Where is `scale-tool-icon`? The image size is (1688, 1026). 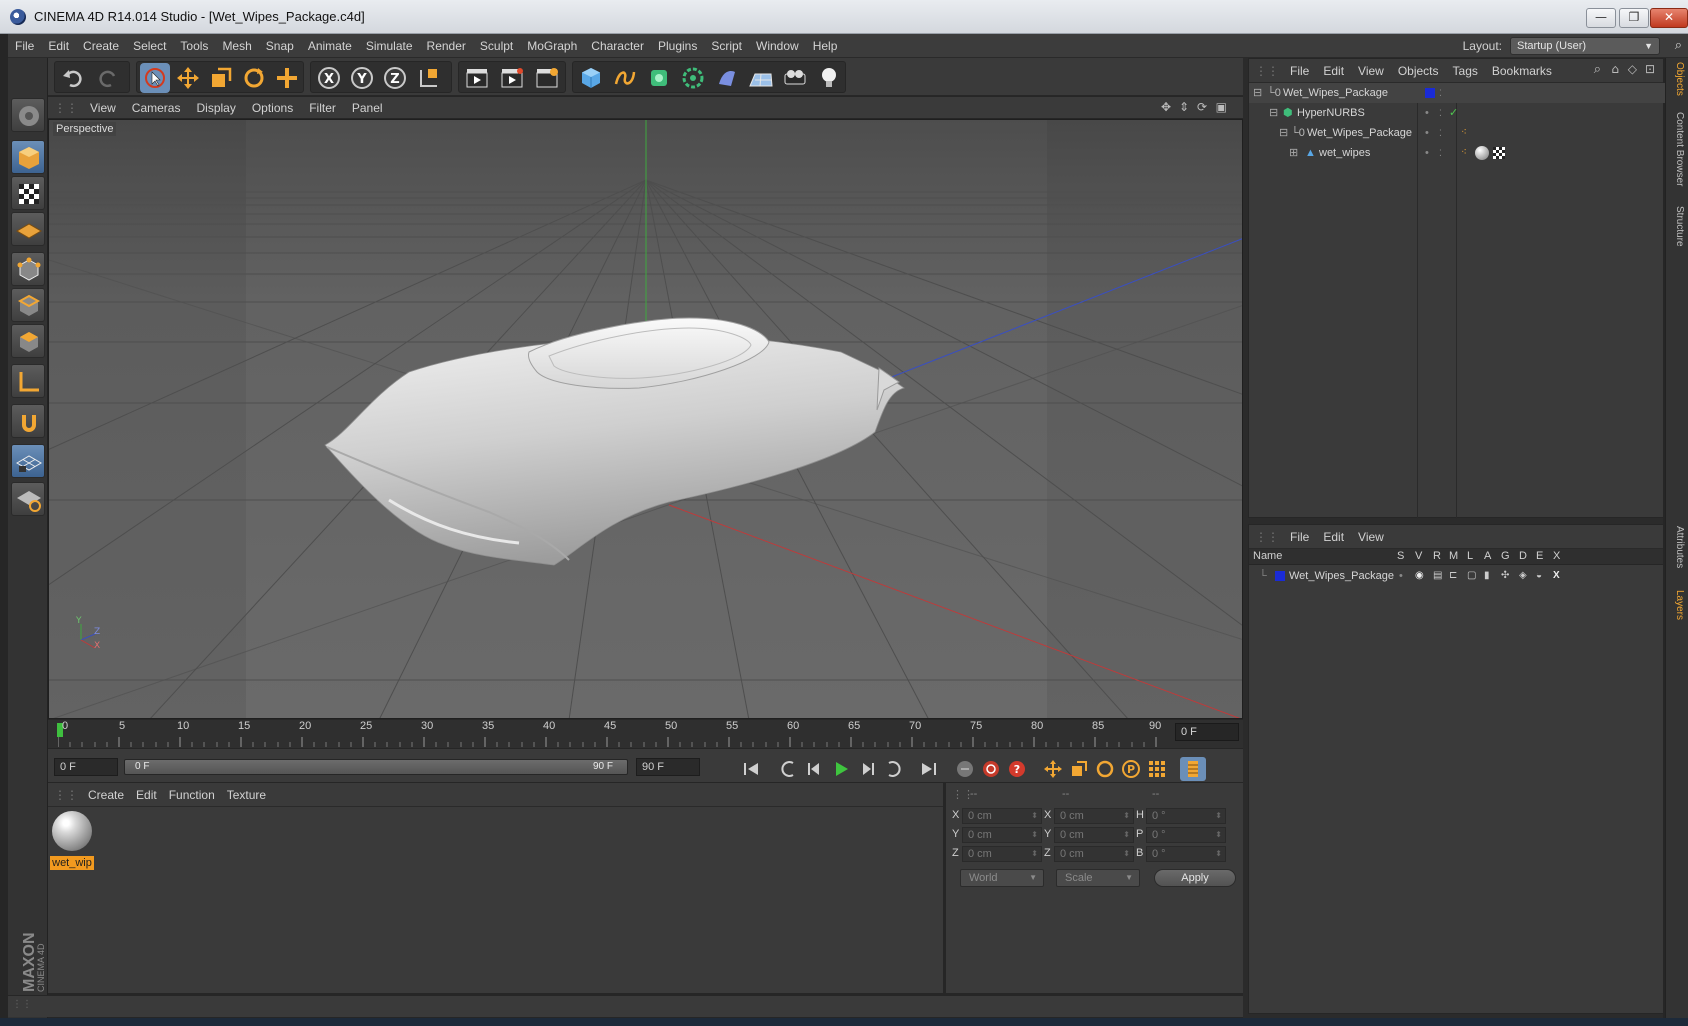
scale-tool-icon is located at coordinates (221, 78).